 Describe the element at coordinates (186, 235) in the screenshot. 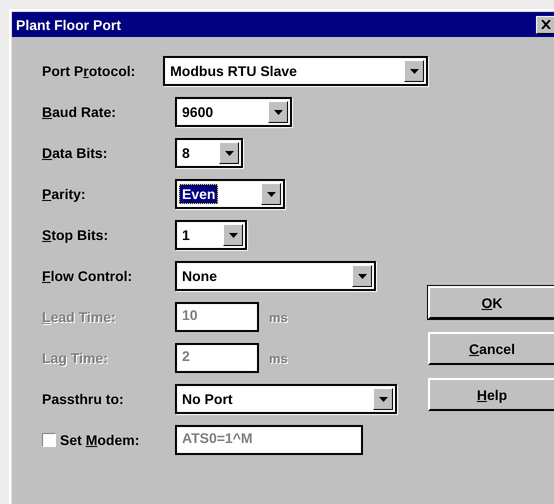

I see `dropdown-value: 1` at that location.